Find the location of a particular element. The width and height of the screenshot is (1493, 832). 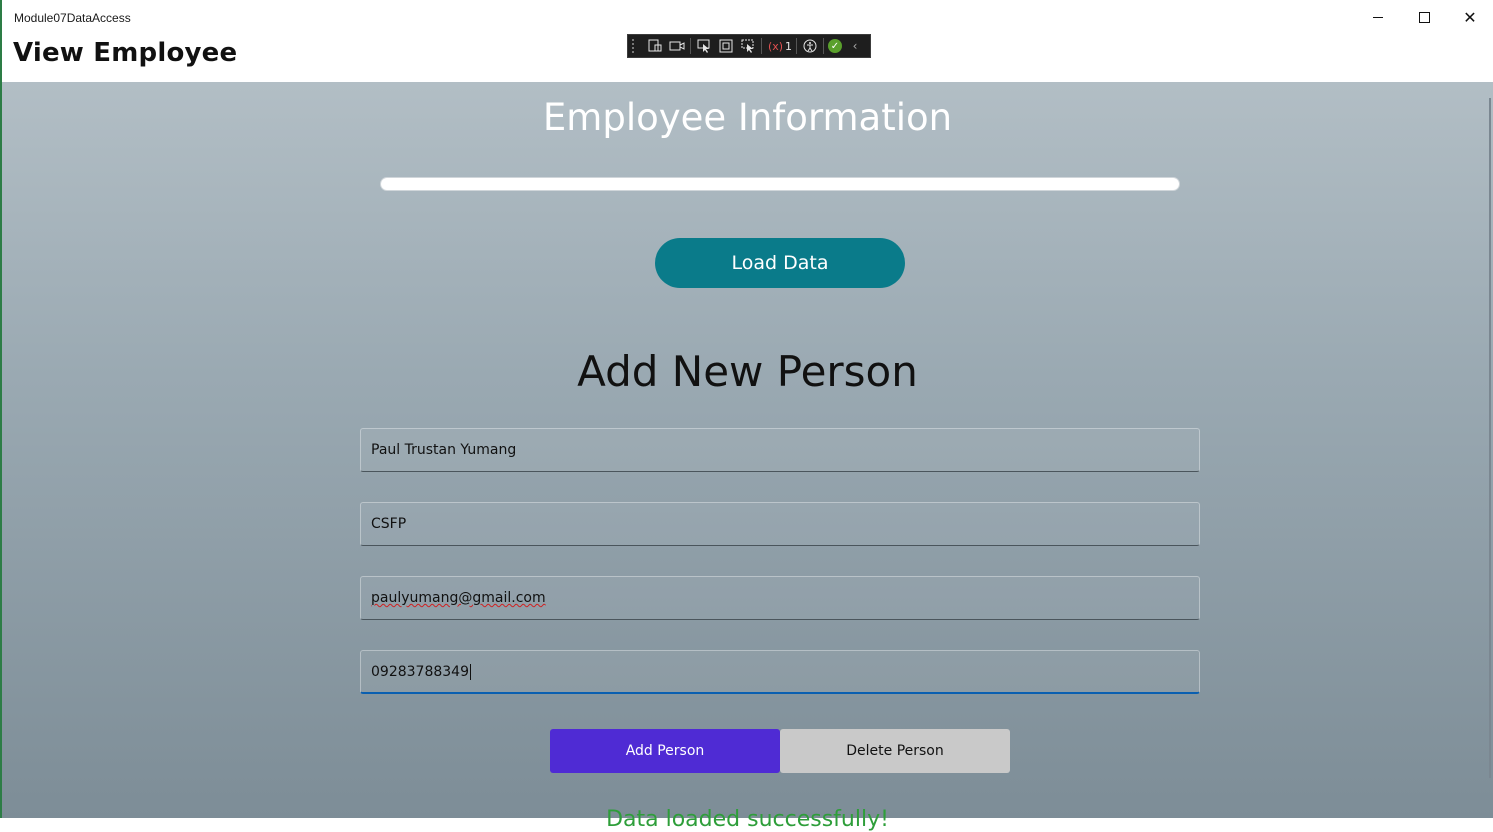

binding-failures-icon: (x) is located at coordinates (775, 46).